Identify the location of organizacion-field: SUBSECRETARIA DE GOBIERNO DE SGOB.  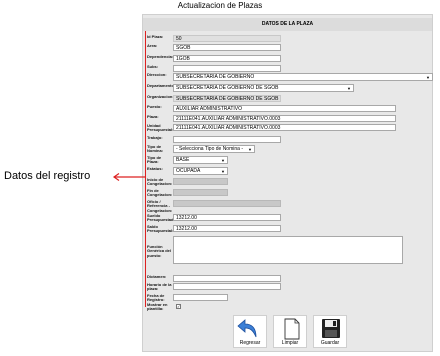
(227, 98).